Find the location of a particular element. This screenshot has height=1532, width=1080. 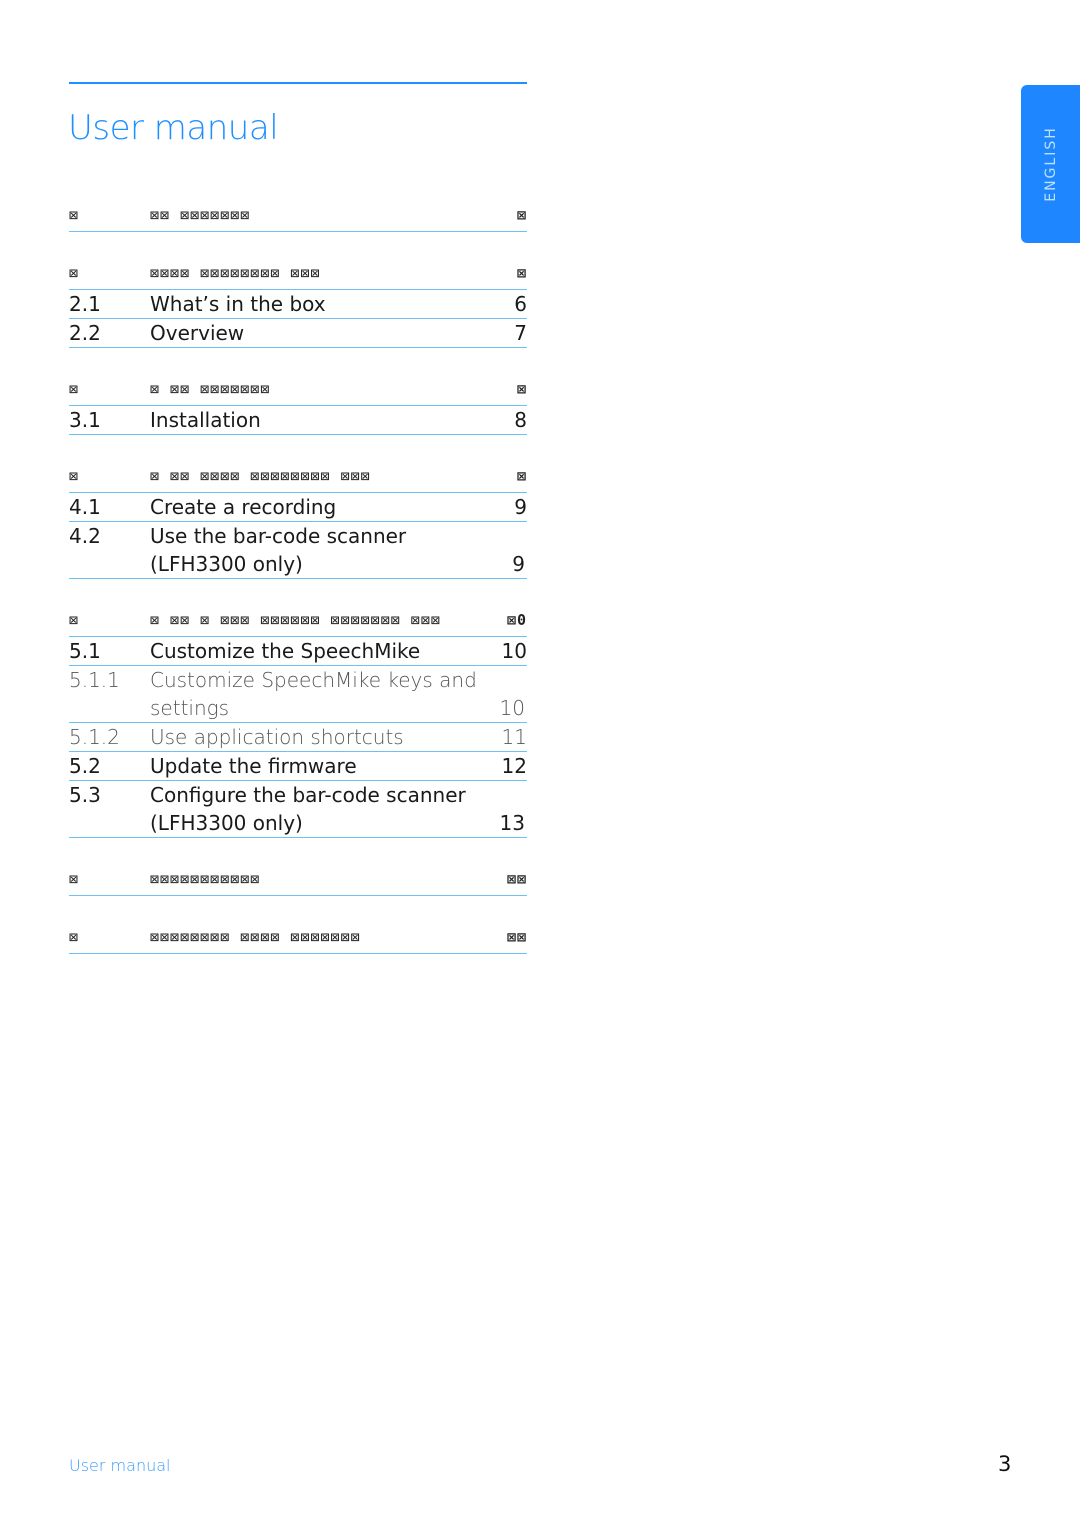

toc-entry-number: 5.1 is located at coordinates (85, 651).